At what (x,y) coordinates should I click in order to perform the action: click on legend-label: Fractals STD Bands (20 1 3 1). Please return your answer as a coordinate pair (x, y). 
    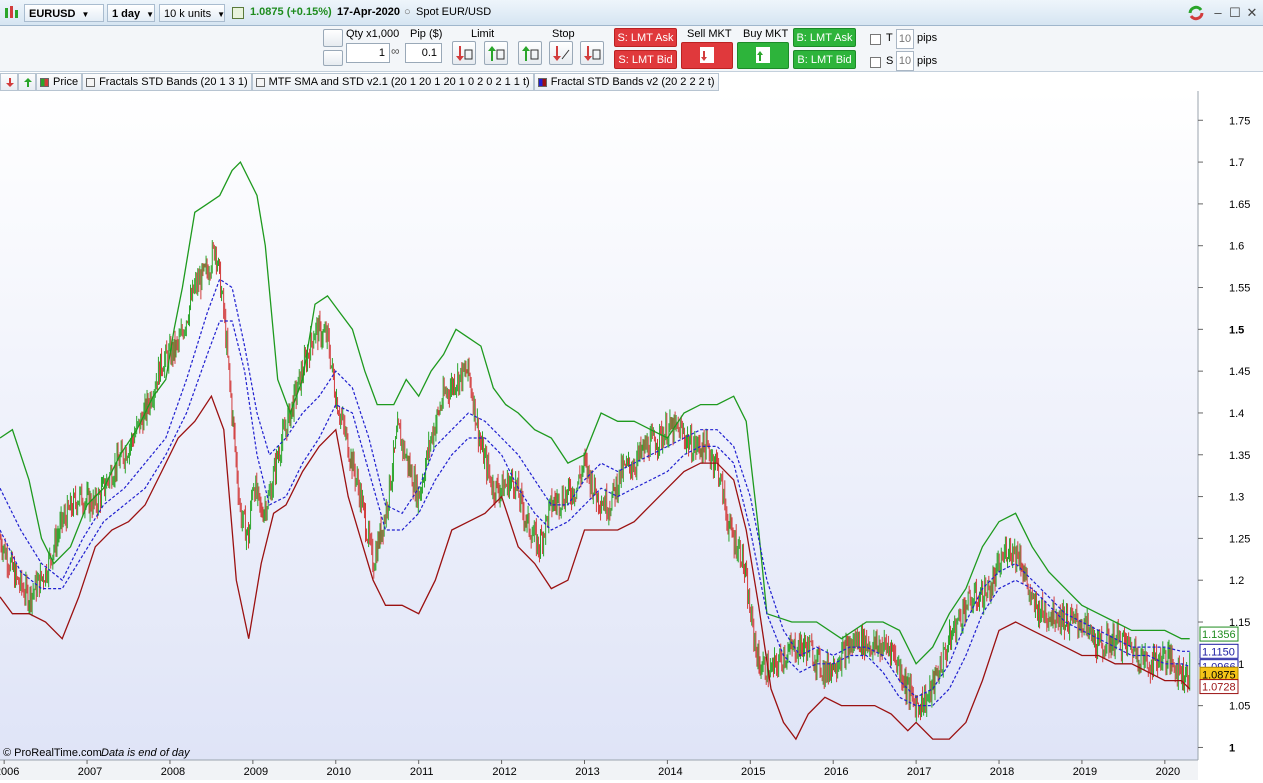
    Looking at the image, I should click on (173, 82).